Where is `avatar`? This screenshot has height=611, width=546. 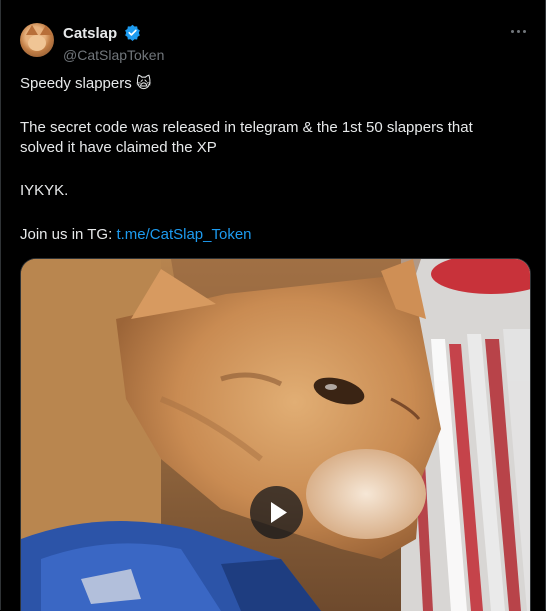 avatar is located at coordinates (37, 40).